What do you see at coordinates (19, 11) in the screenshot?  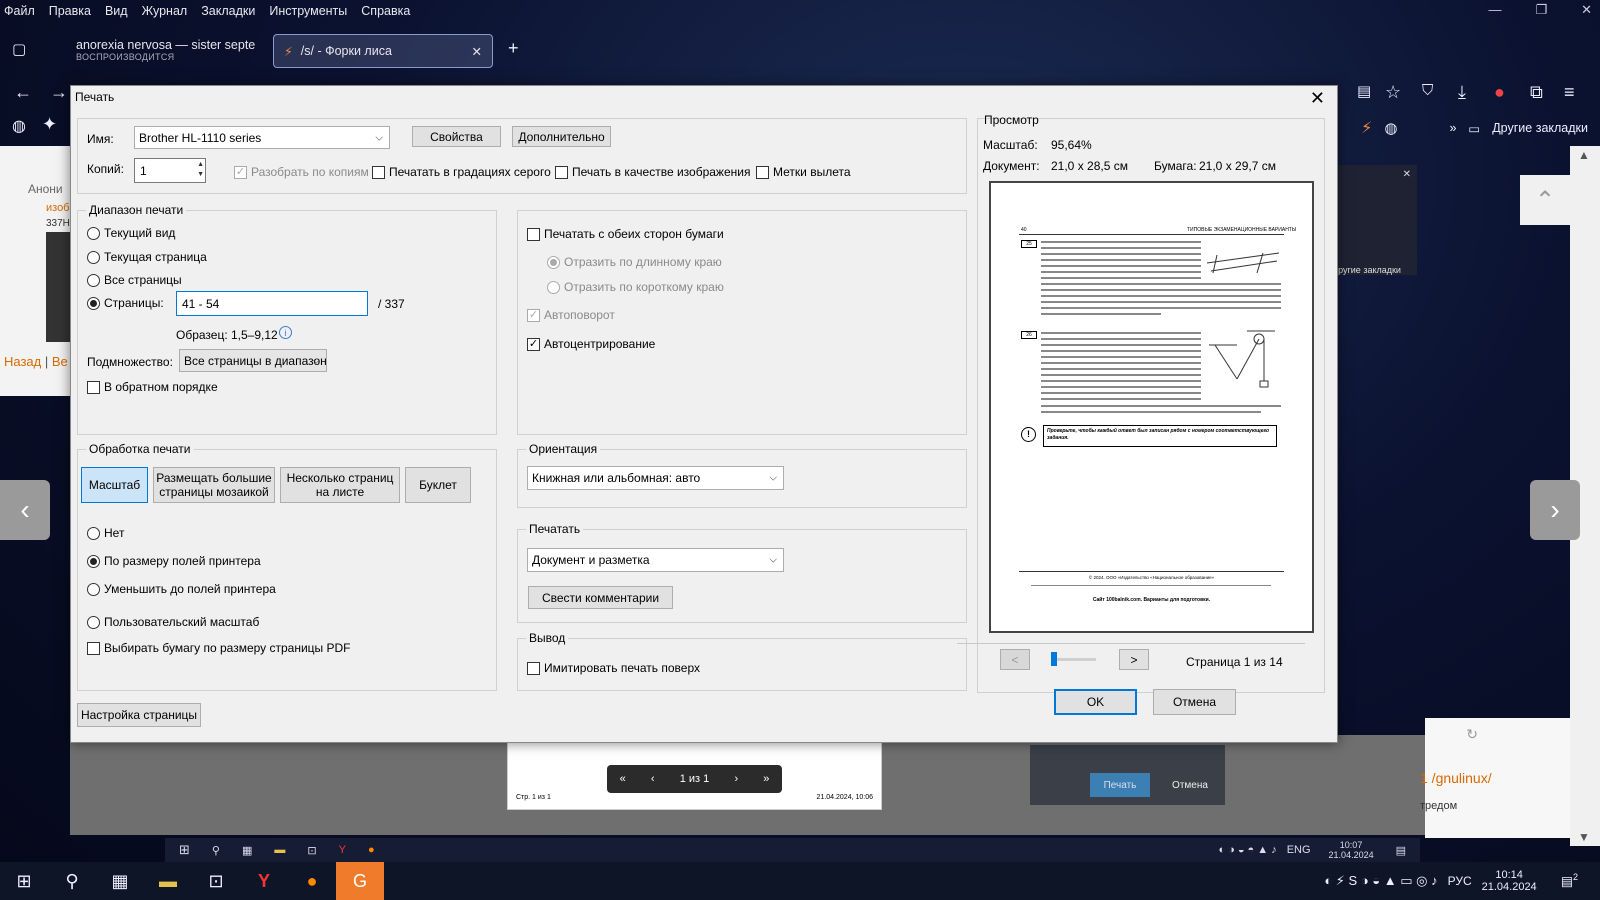 I see `menu-file: Файл` at bounding box center [19, 11].